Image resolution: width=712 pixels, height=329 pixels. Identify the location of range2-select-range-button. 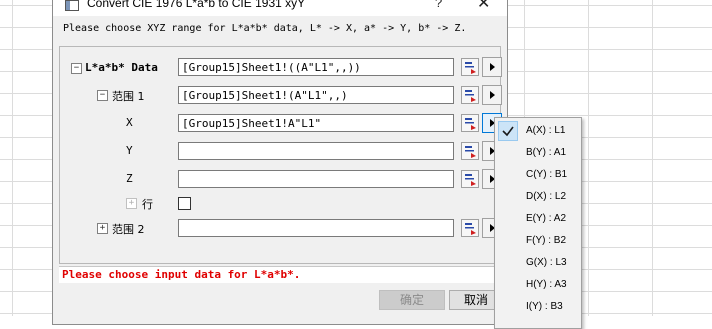
(470, 228).